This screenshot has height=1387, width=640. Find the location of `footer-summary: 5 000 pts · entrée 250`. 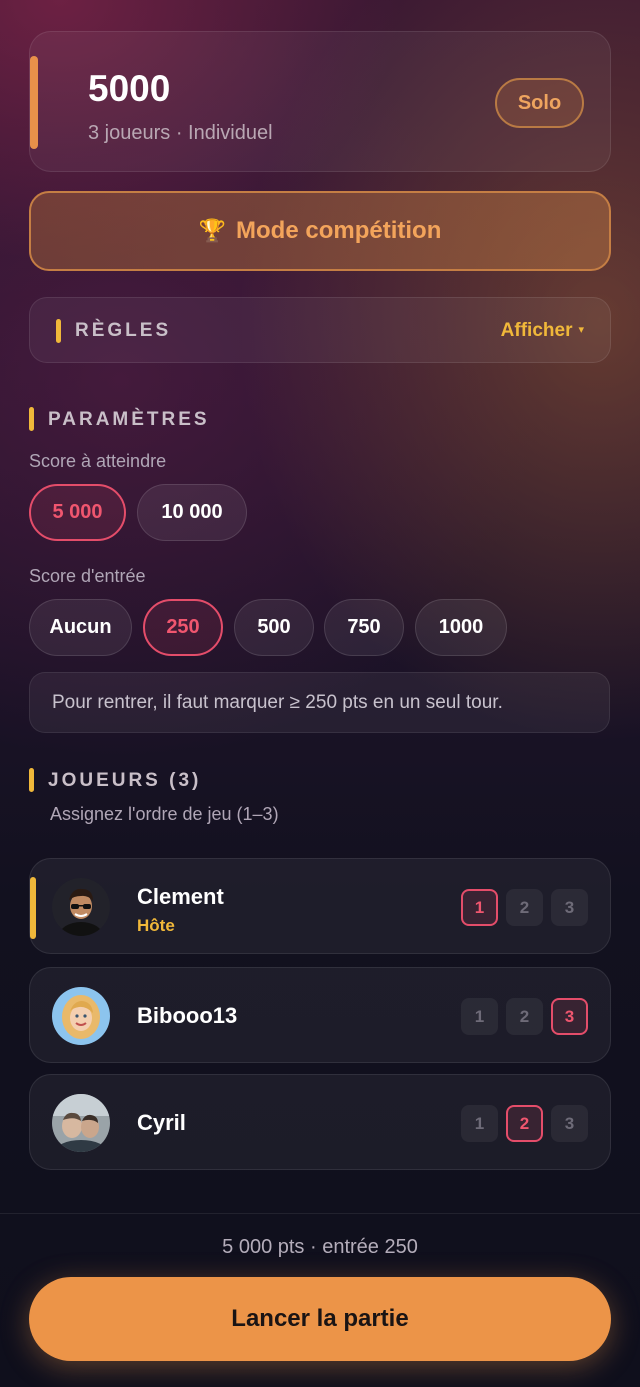

footer-summary: 5 000 pts · entrée 250 is located at coordinates (320, 1247).